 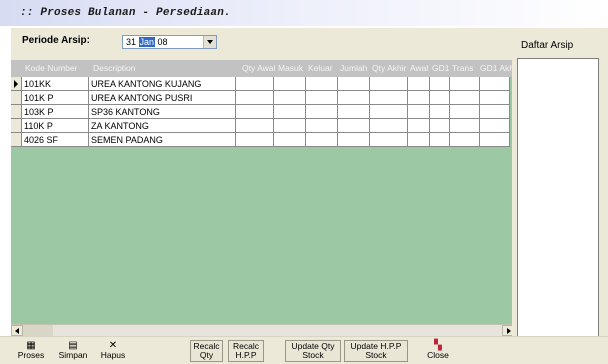 I want to click on column-header-awal: Awal, so click(x=419, y=68).